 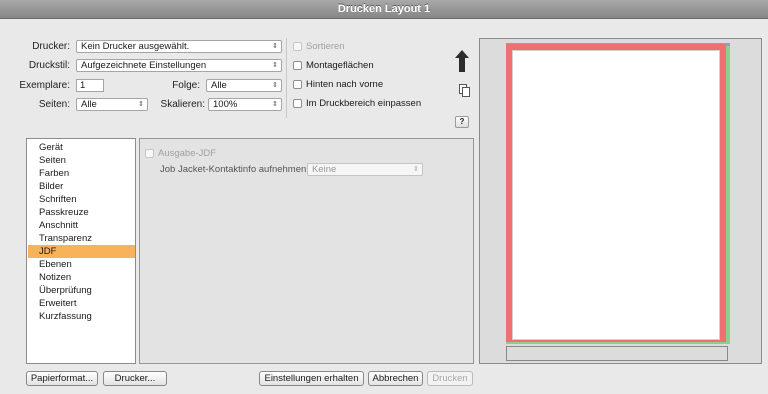 I want to click on nav-item-kurzfassung: Kurzfassung, so click(x=81, y=316).